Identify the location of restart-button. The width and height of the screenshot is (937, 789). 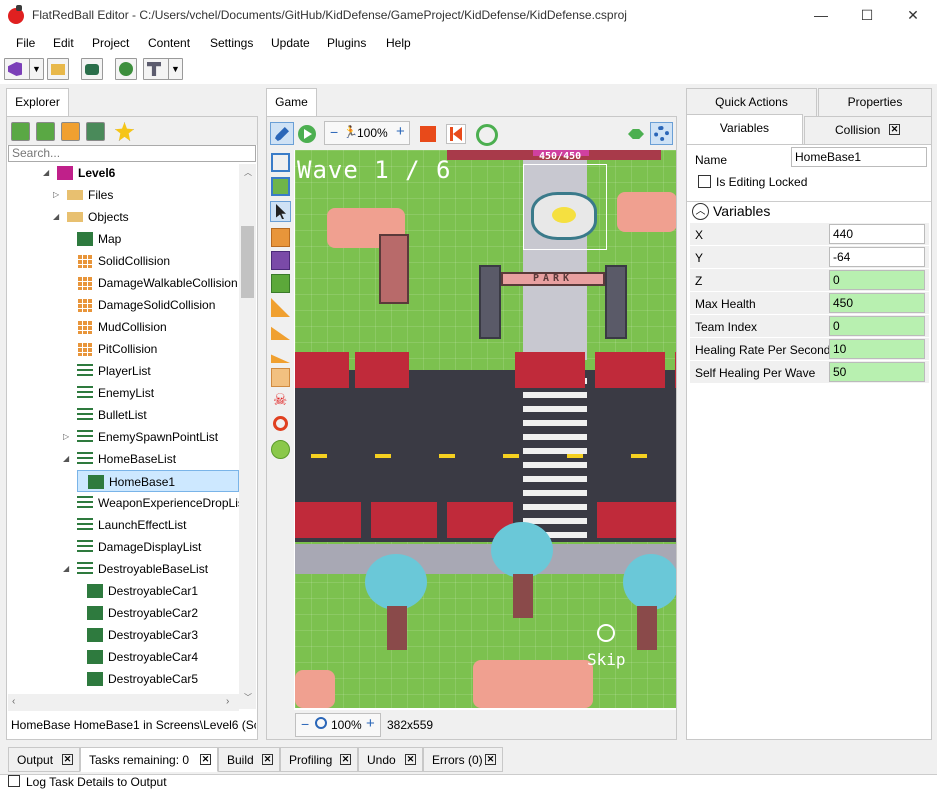
(456, 134).